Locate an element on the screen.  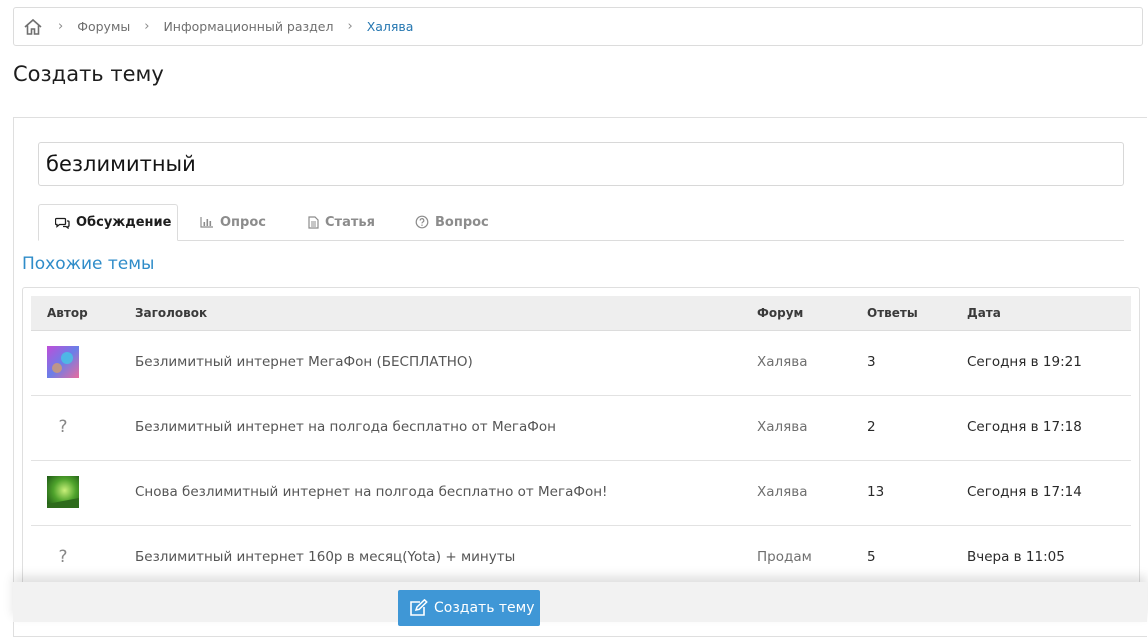
discussion-icon is located at coordinates (62, 223).